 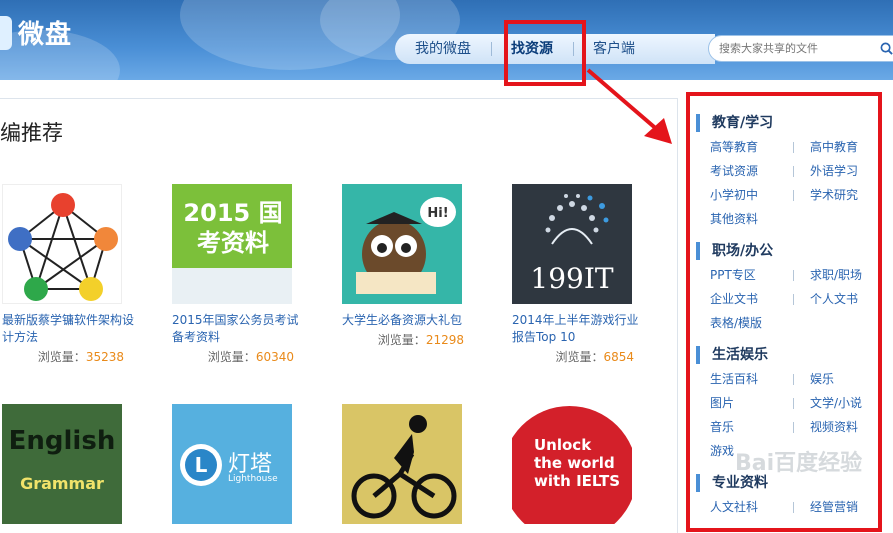 I want to click on category-link: 人文社科, so click(x=760, y=507).